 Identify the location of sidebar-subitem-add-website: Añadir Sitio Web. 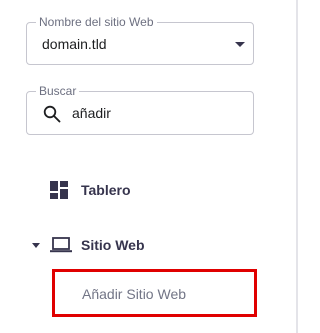
(154, 293).